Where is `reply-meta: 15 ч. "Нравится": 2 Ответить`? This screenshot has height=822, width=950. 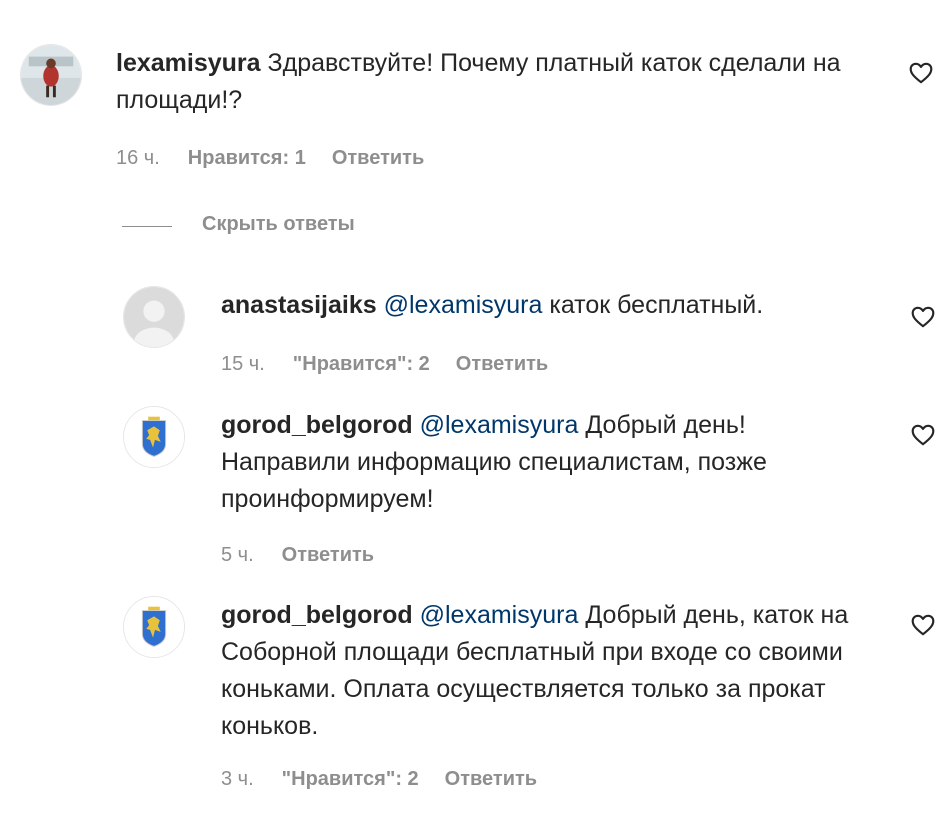 reply-meta: 15 ч. "Нравится": 2 Ответить is located at coordinates (384, 364).